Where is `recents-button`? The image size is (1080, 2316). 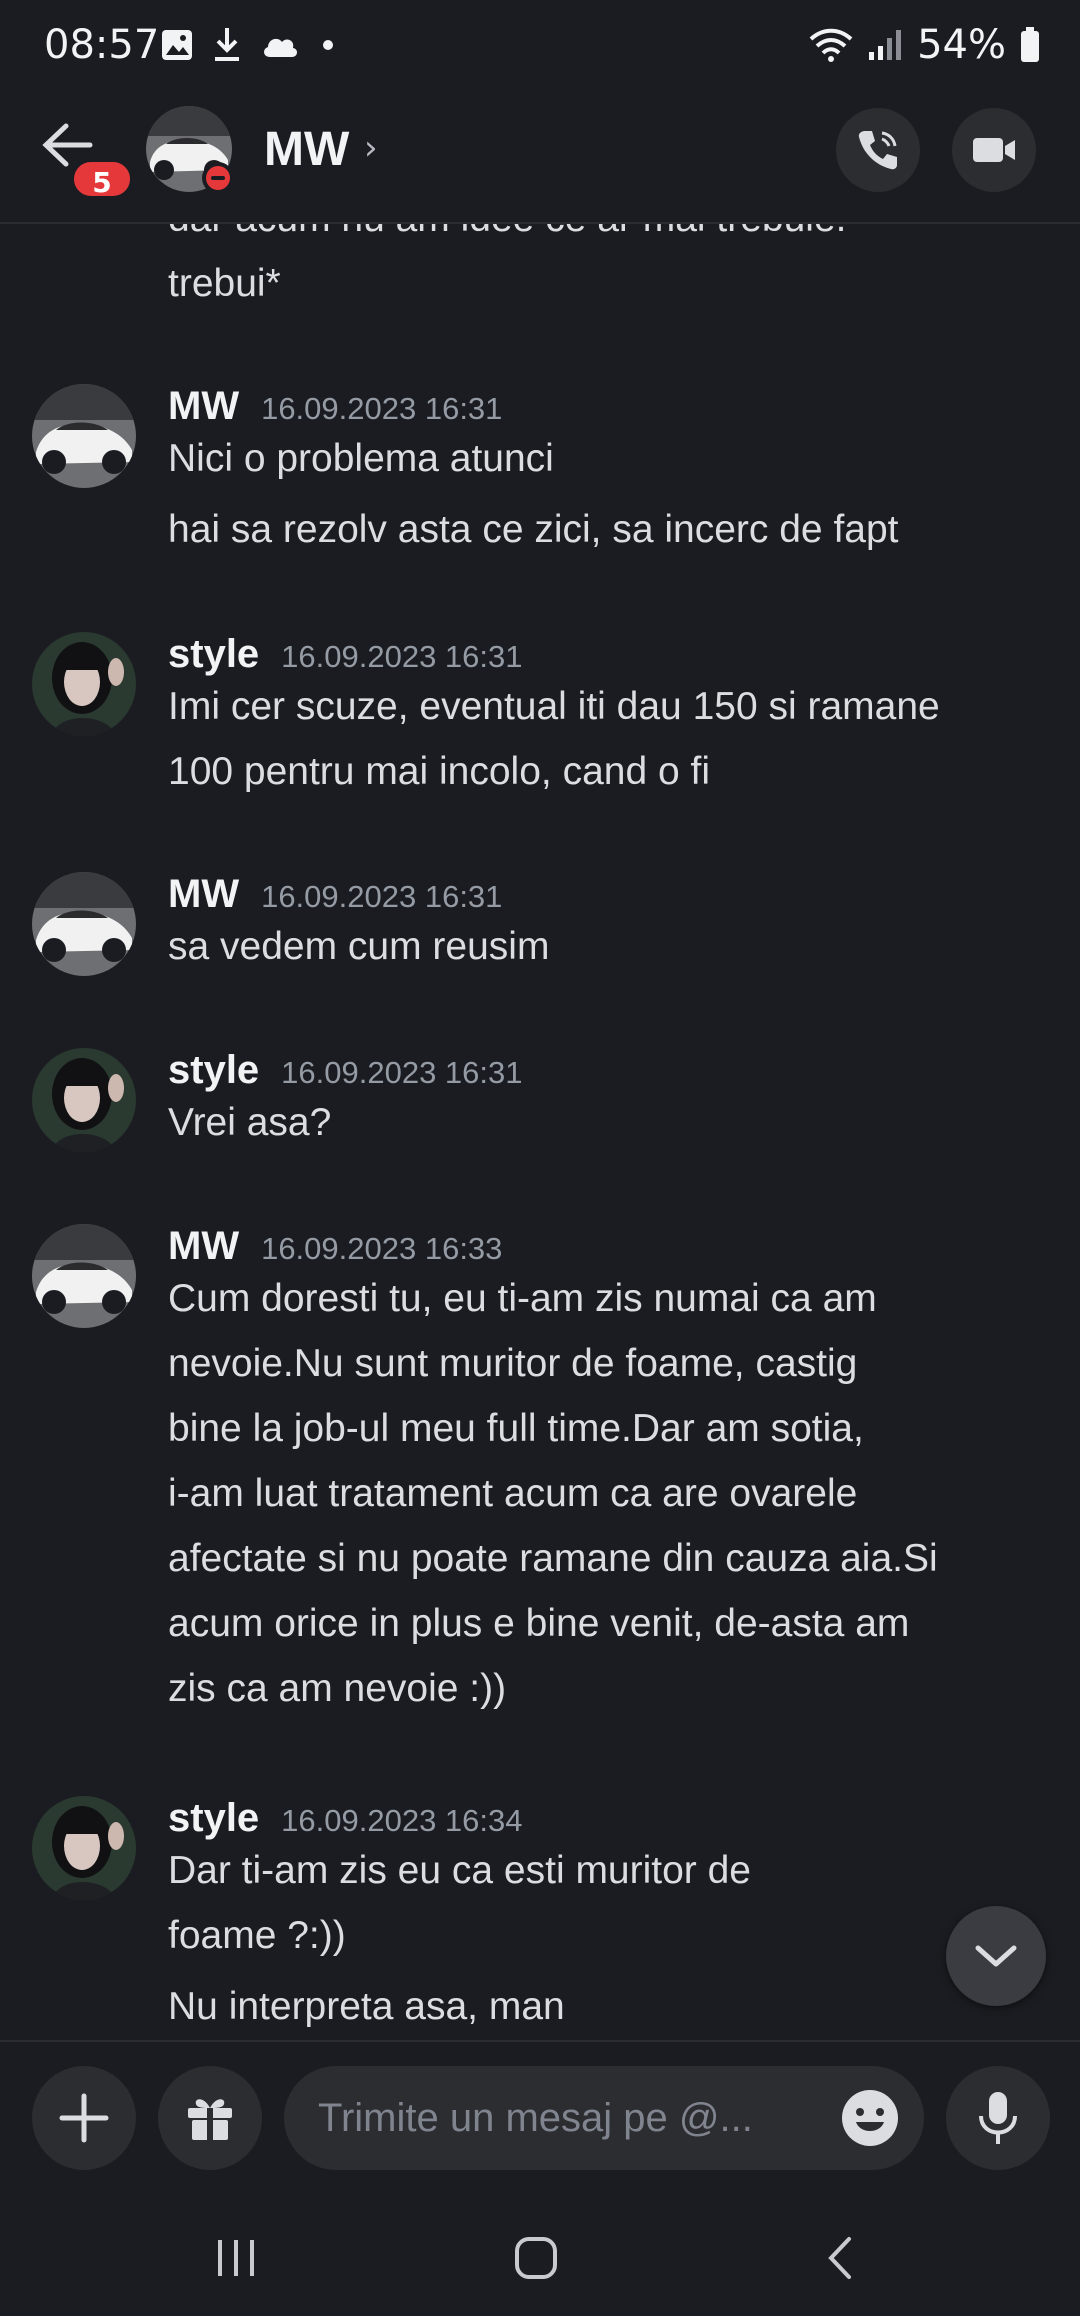 recents-button is located at coordinates (236, 2258).